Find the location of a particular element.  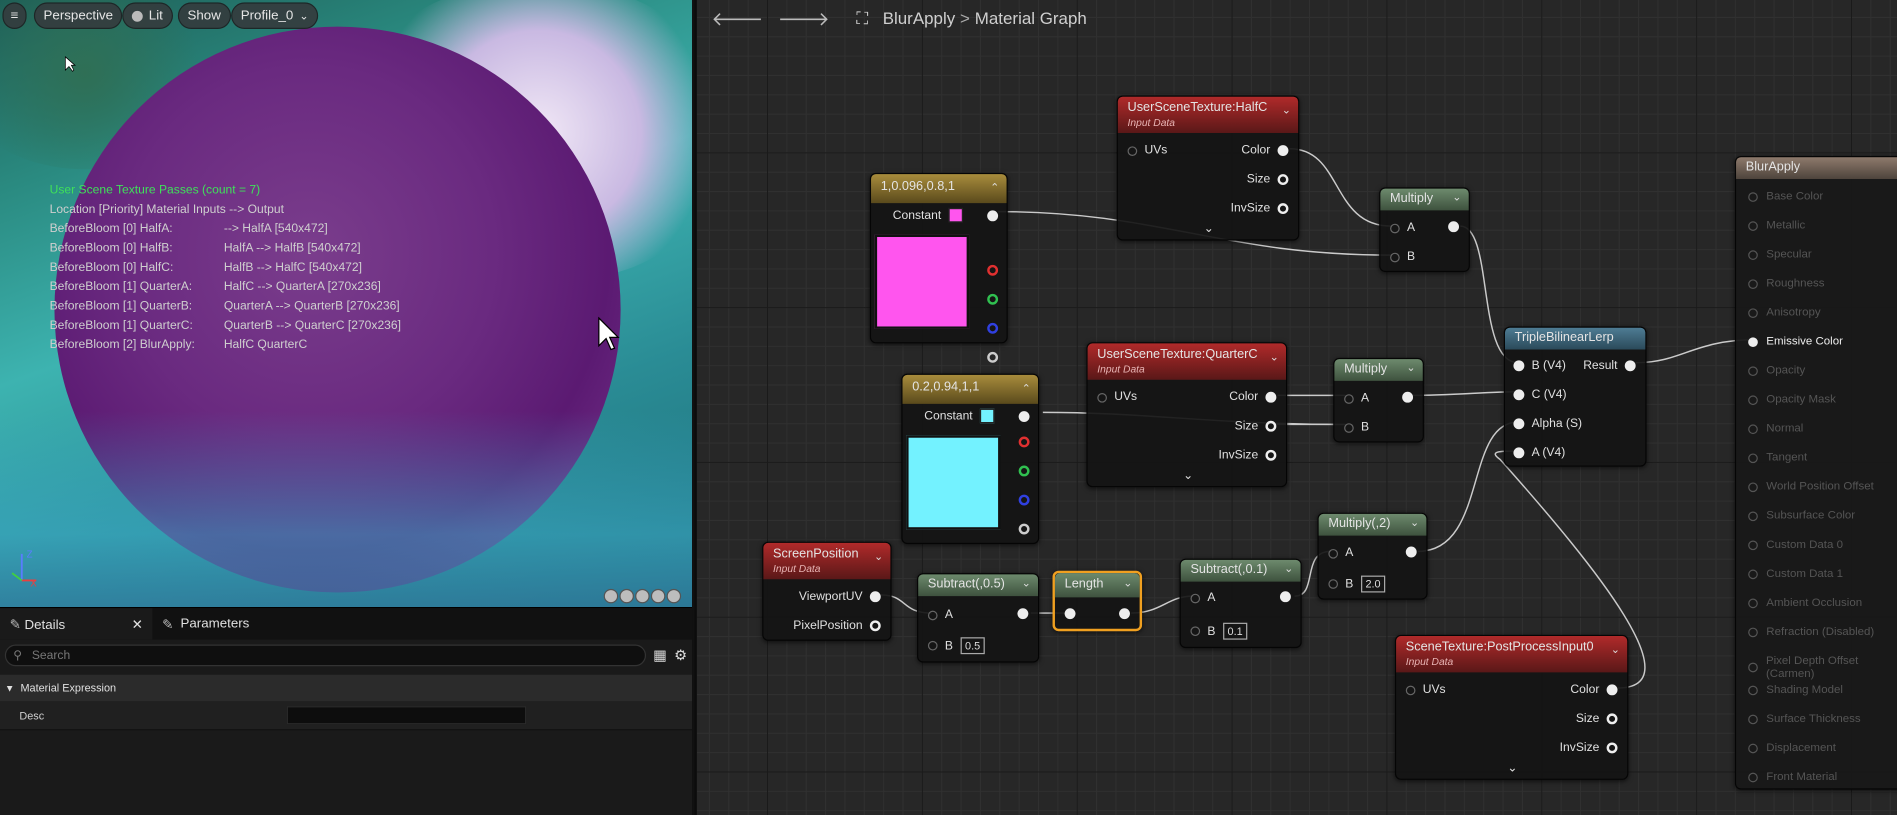

tab-parameters: ✎ Parameters is located at coordinates (205, 623).